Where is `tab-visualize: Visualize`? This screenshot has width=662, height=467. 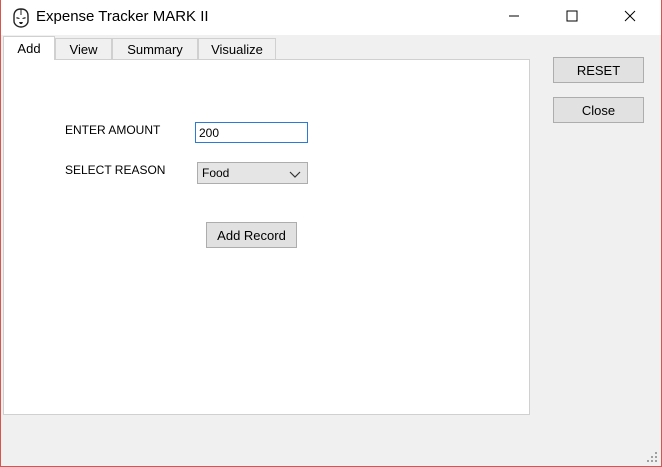 tab-visualize: Visualize is located at coordinates (237, 48).